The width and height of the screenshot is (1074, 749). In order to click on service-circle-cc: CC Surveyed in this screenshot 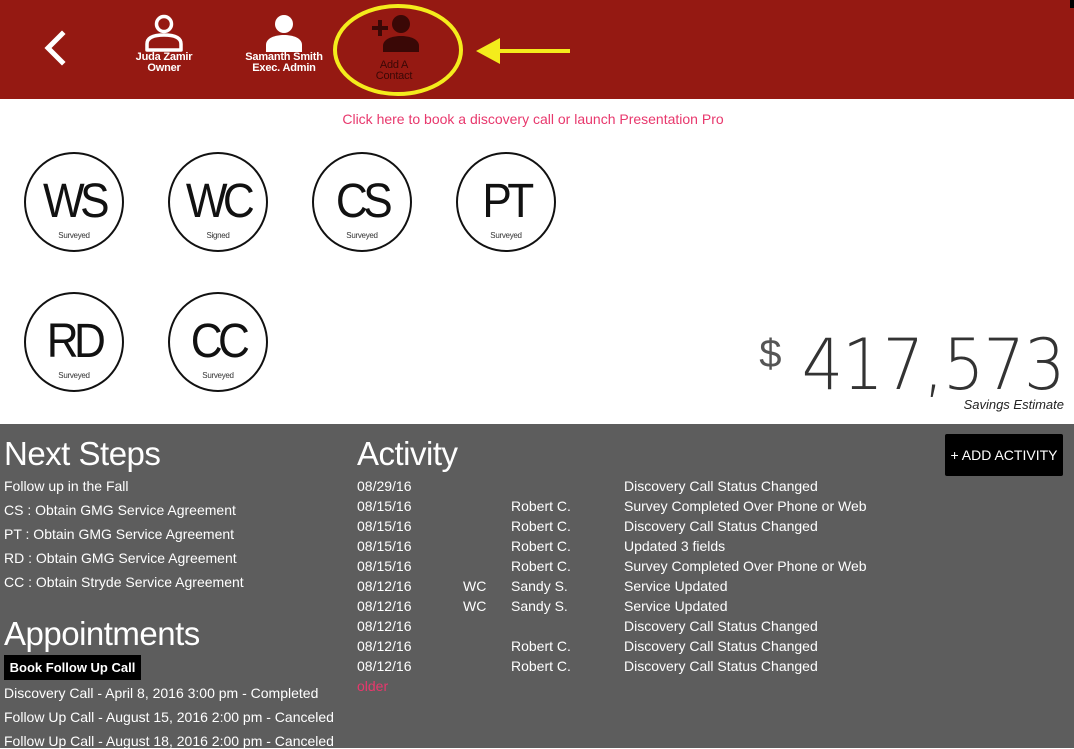, I will do `click(218, 342)`.